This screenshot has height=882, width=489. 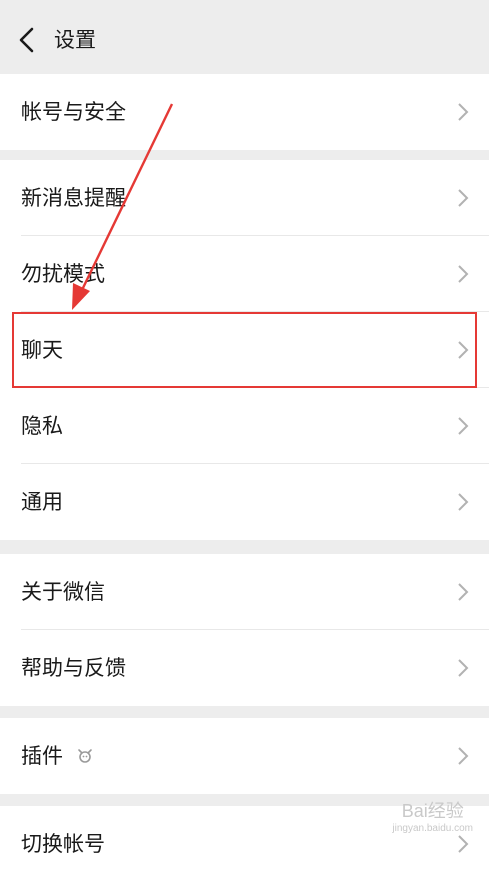 What do you see at coordinates (75, 40) in the screenshot?
I see `page-title: 设置` at bounding box center [75, 40].